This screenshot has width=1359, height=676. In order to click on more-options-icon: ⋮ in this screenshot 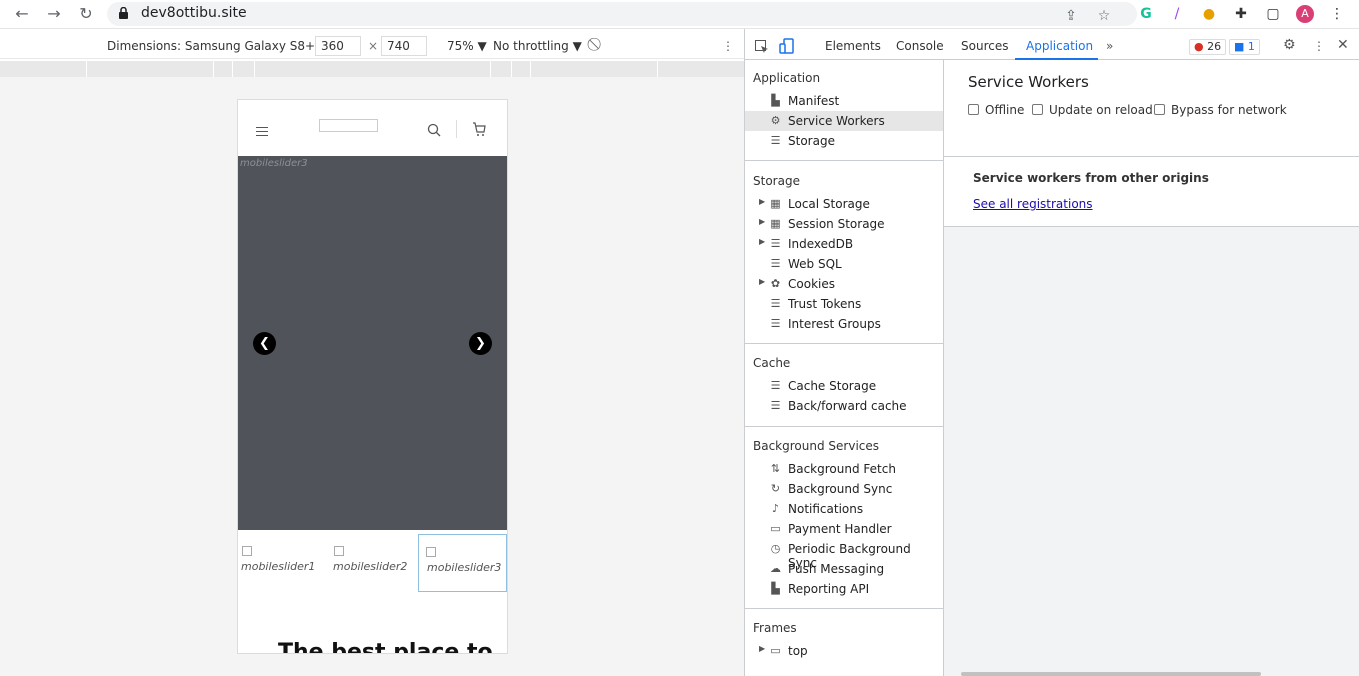, I will do `click(728, 46)`.